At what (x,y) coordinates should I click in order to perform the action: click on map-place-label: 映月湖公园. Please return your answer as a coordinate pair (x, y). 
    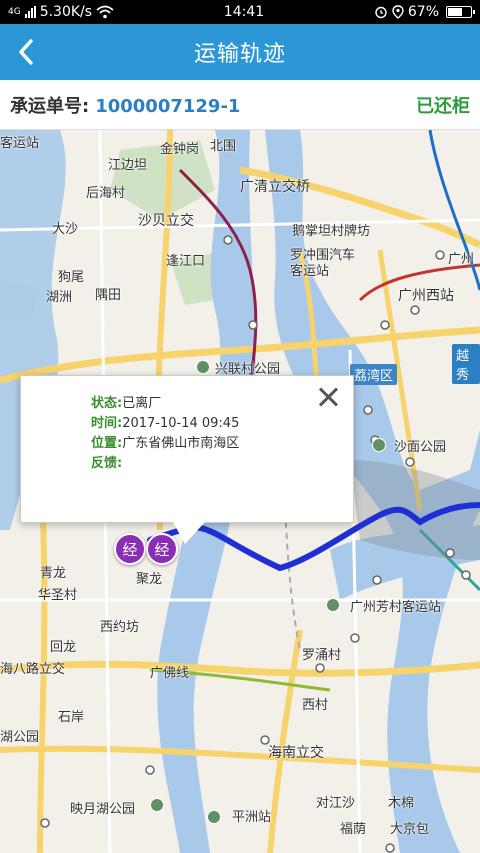
    Looking at the image, I should click on (103, 809).